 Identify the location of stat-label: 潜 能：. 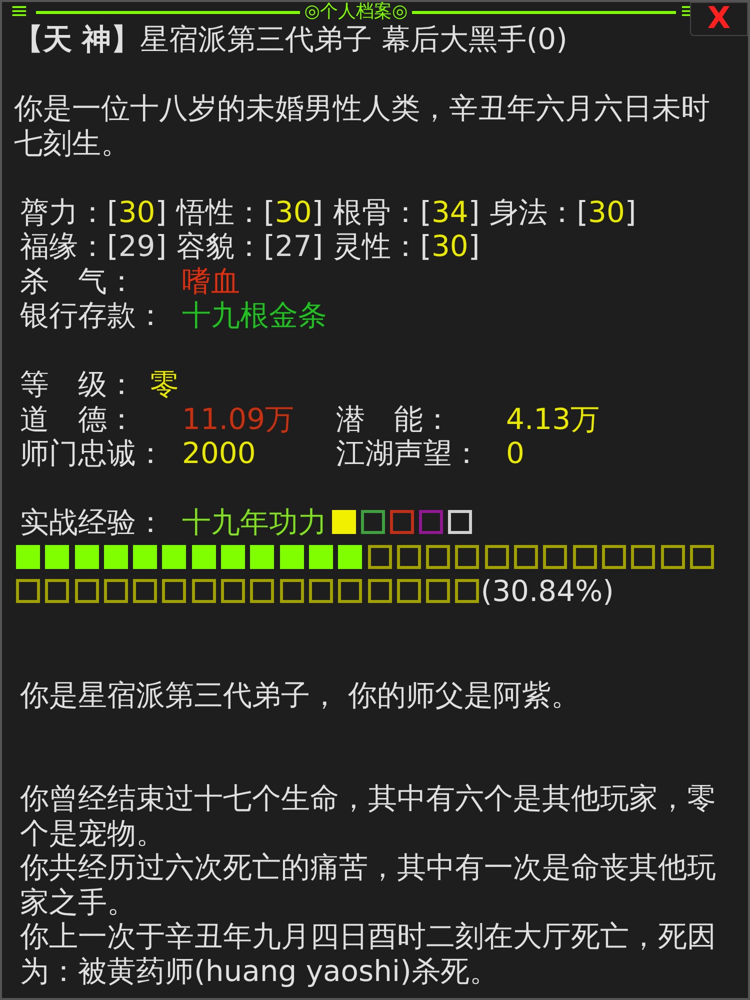
(394, 419).